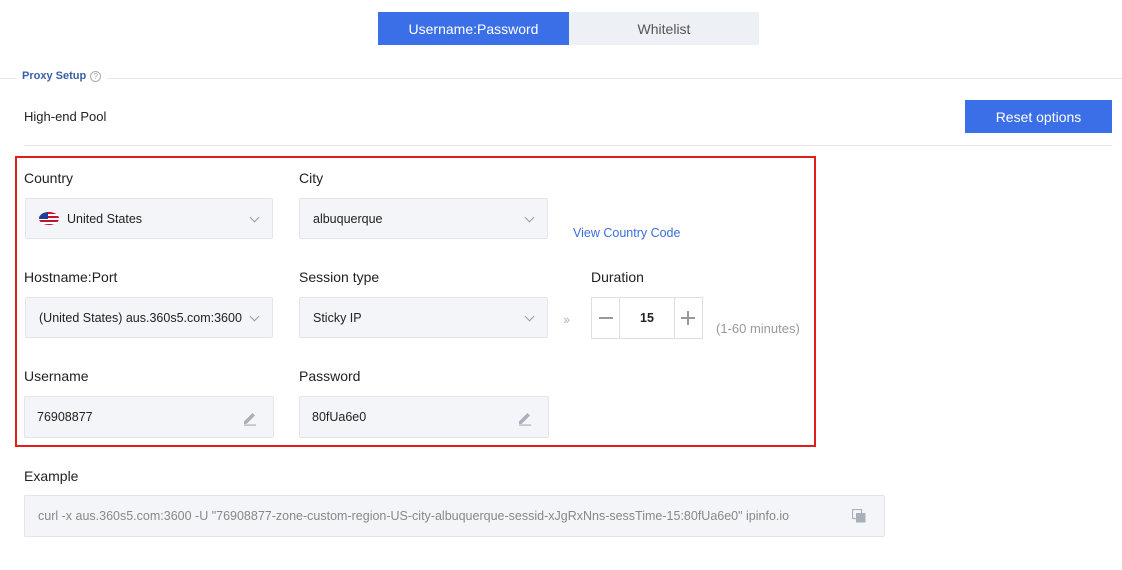 The width and height of the screenshot is (1122, 570). What do you see at coordinates (617, 277) in the screenshot?
I see `duration-label: Duration` at bounding box center [617, 277].